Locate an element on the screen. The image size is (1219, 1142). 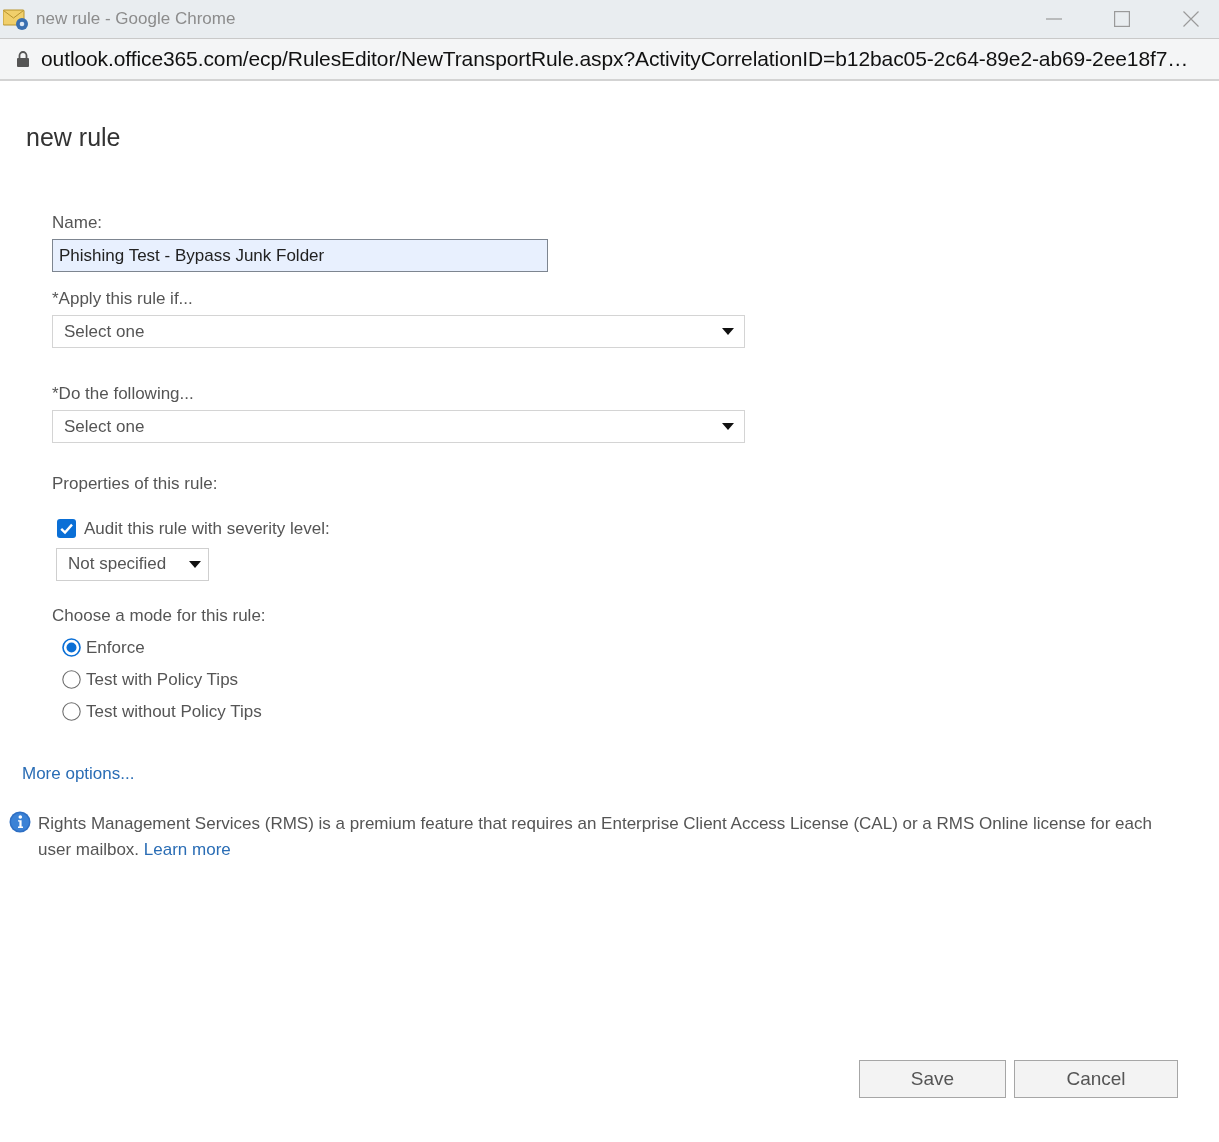
cancel-button: Cancel is located at coordinates (1096, 1079).